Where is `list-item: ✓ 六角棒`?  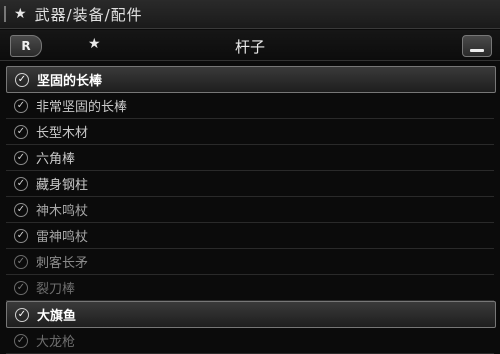 list-item: ✓ 六角棒 is located at coordinates (250, 158).